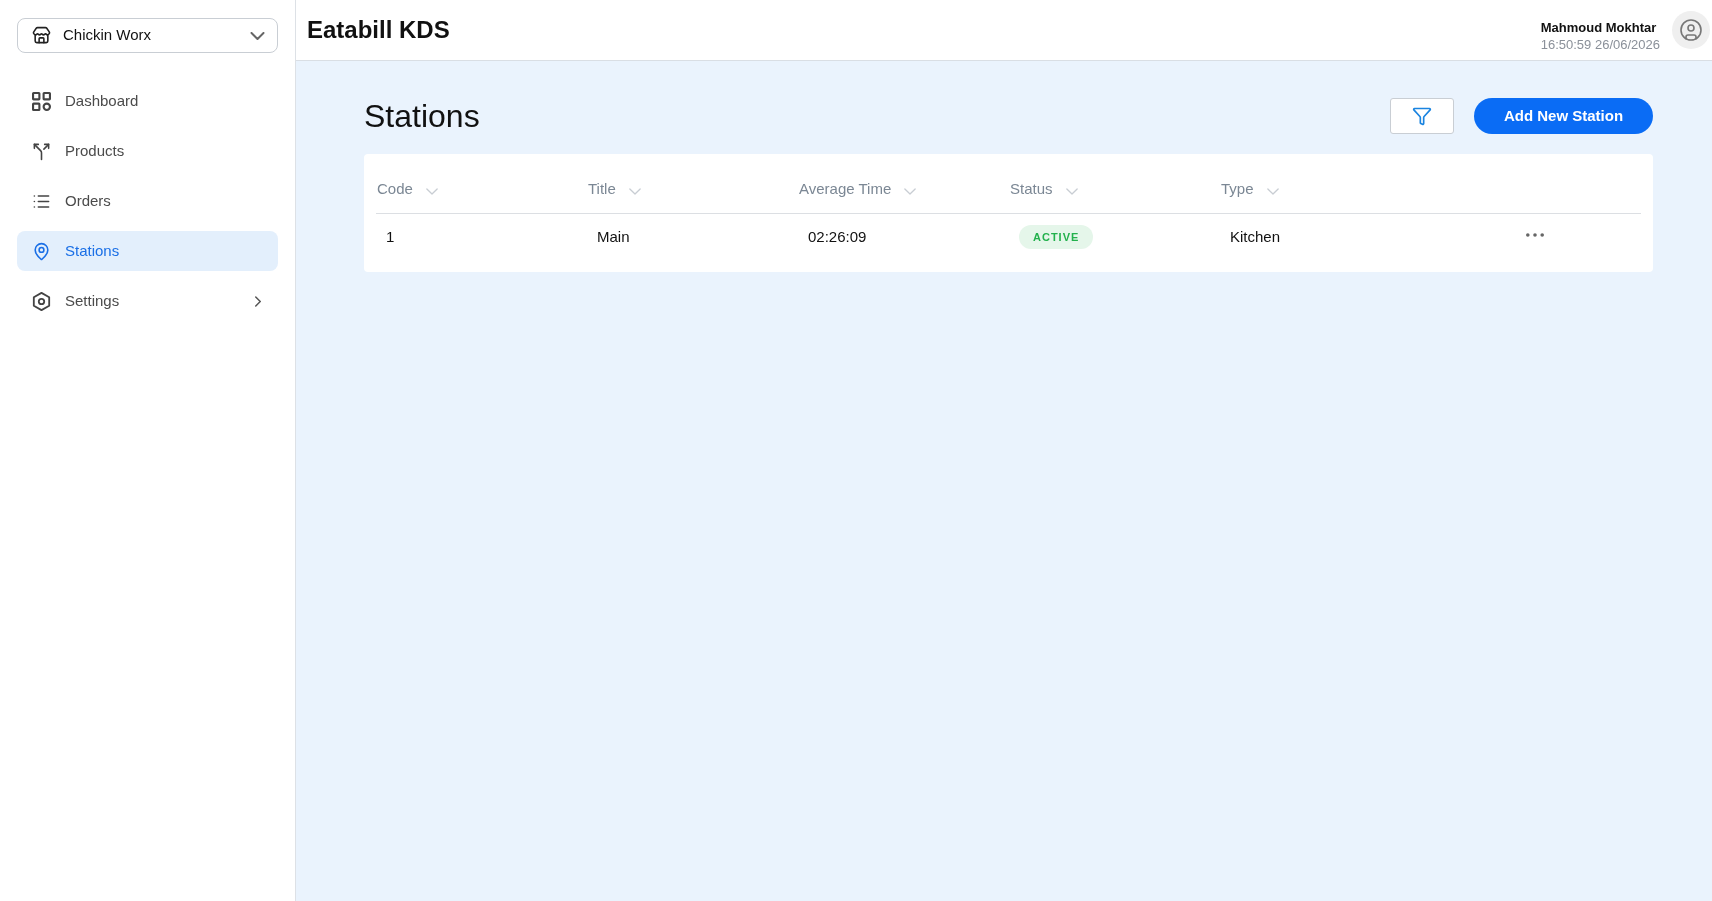  Describe the element at coordinates (857, 189) in the screenshot. I see `column-header: Average Time` at that location.